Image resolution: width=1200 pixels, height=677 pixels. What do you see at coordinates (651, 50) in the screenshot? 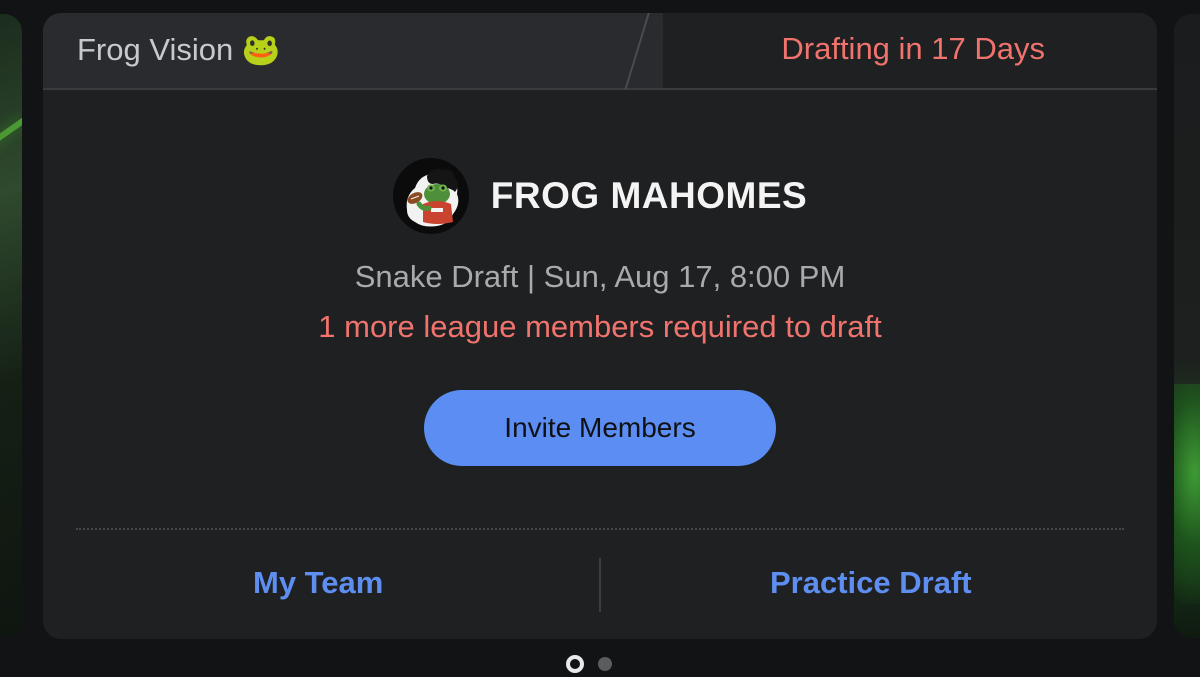
I see `header-slant-shape` at bounding box center [651, 50].